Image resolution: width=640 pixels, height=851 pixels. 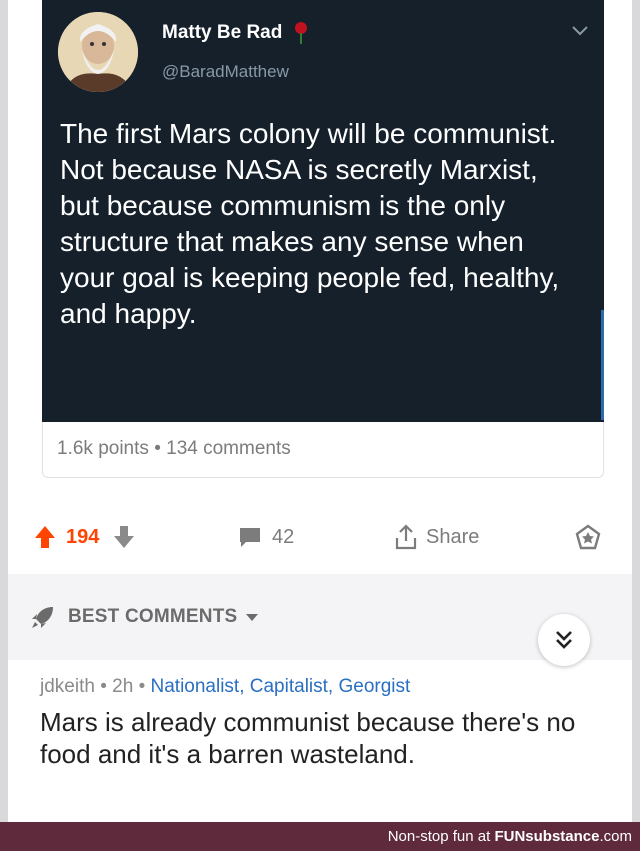 What do you see at coordinates (406, 537) in the screenshot?
I see `share-icon` at bounding box center [406, 537].